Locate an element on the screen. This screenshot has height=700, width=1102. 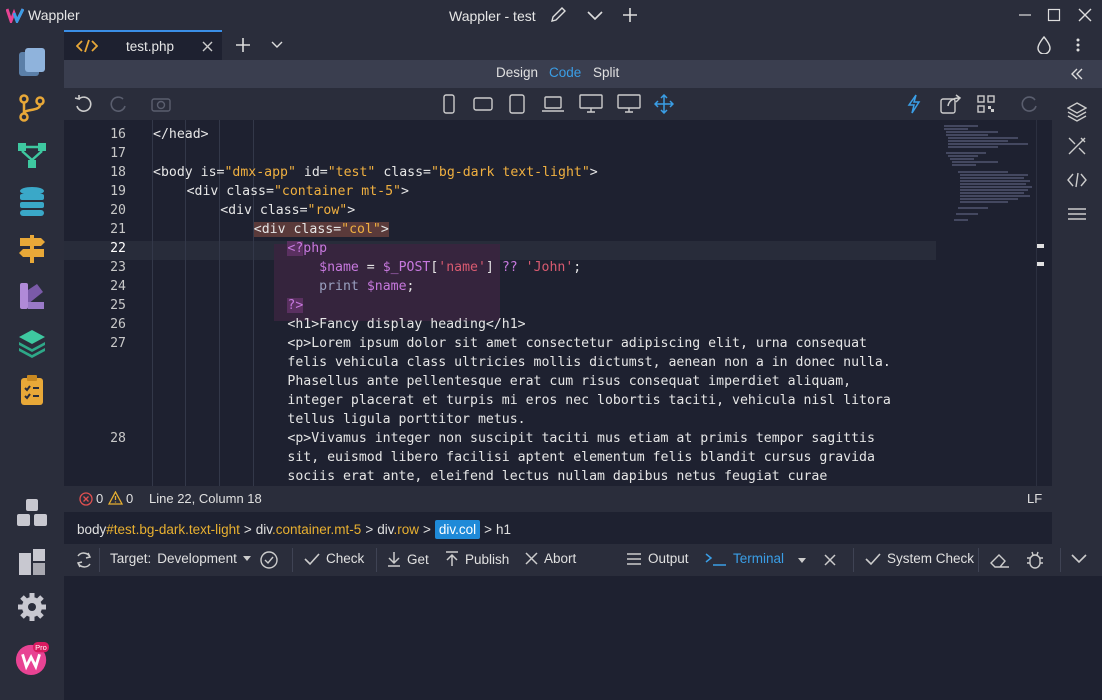
new-project-plus-icon is located at coordinates (630, 15).